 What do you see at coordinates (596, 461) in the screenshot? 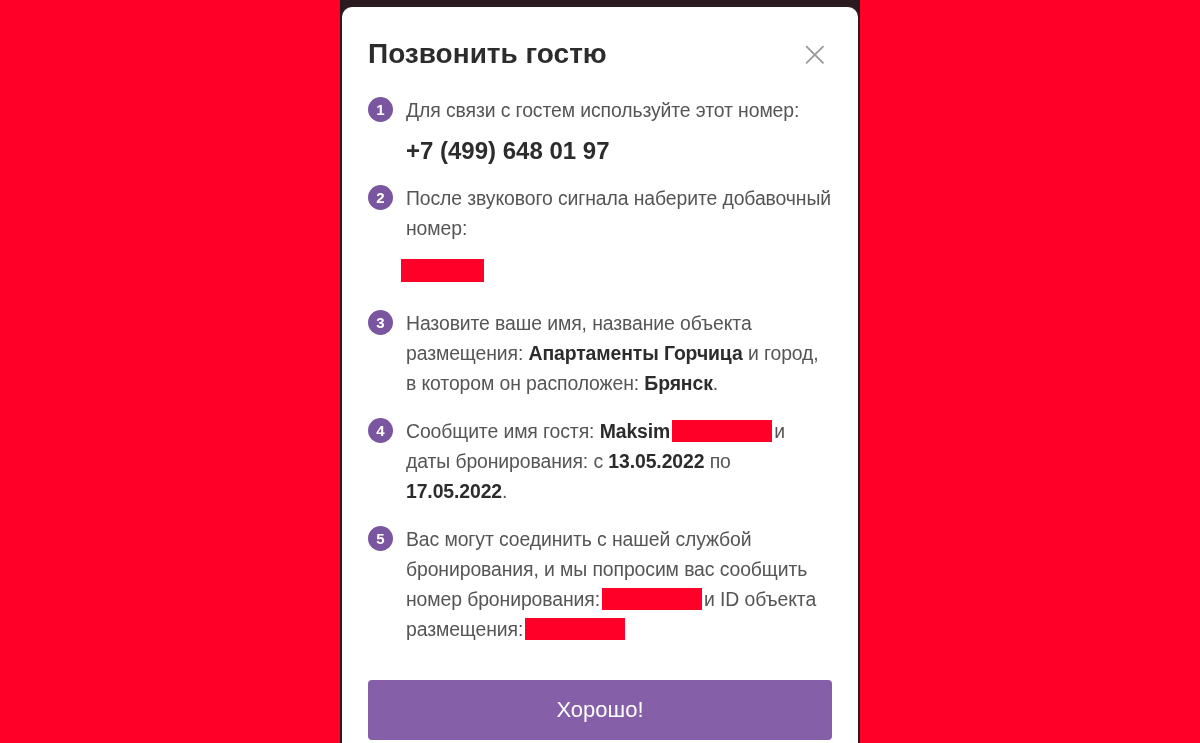
I see `instruction-text: Сообщите имя гостя: Maksim и даты бронирования: с 13.05.2022 по 17.05.2022.` at bounding box center [596, 461].